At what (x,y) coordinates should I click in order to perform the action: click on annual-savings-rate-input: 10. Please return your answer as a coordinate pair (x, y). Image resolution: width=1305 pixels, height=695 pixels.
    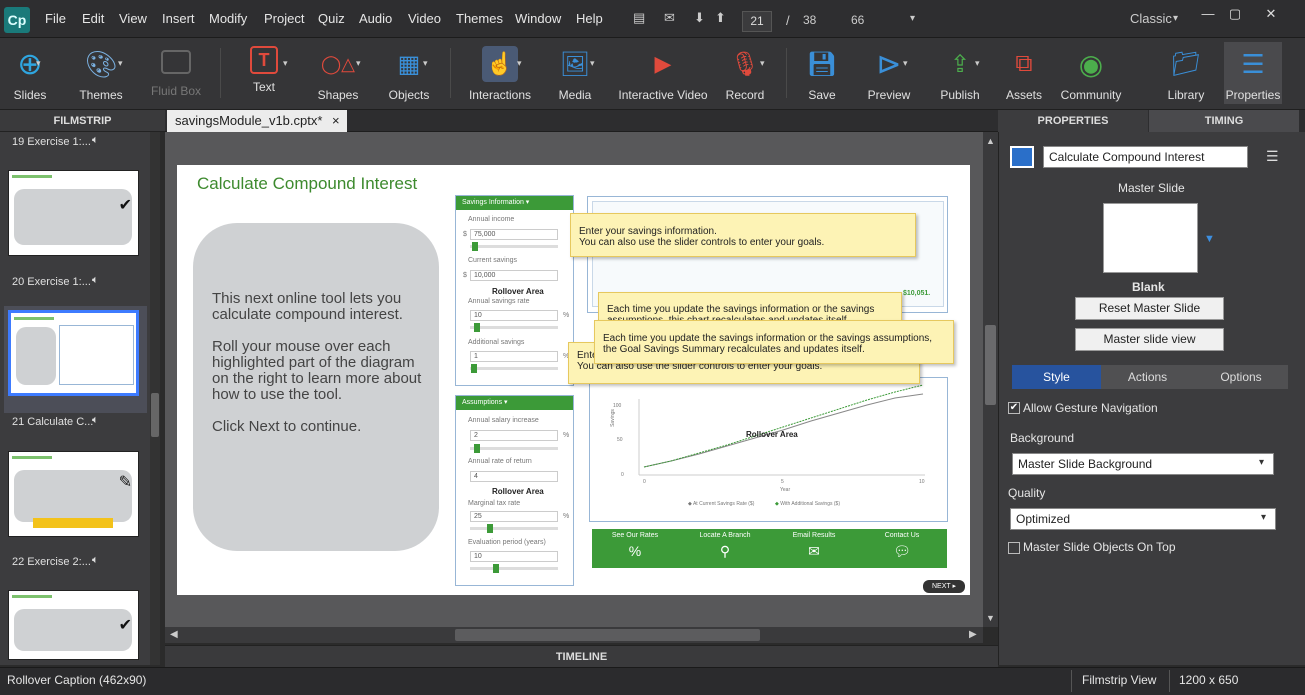
    Looking at the image, I should click on (514, 315).